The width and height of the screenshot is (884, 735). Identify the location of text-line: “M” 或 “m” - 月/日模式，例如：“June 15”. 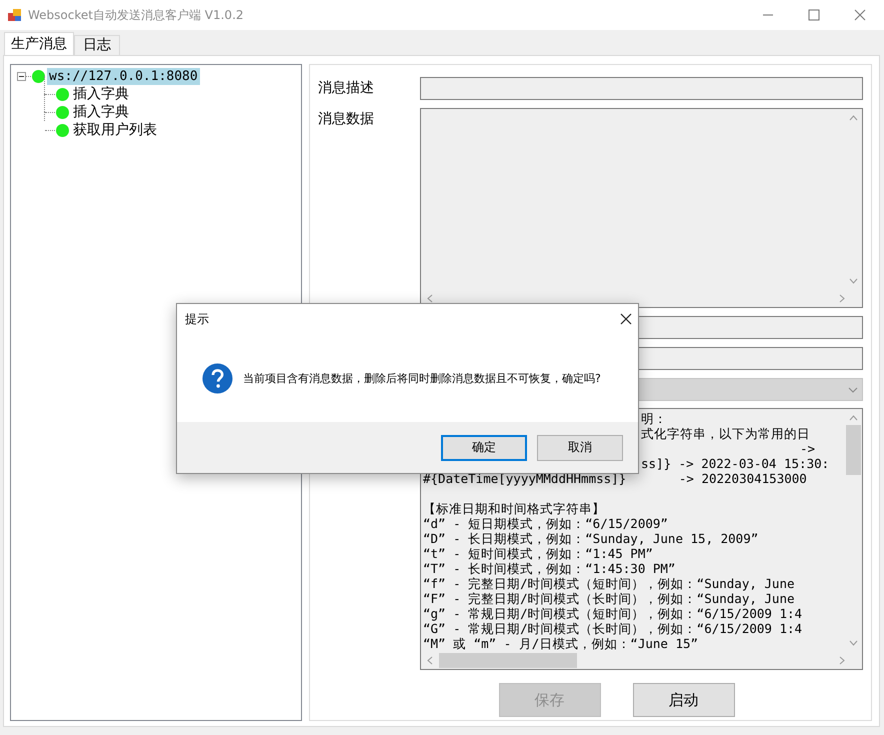
(560, 643).